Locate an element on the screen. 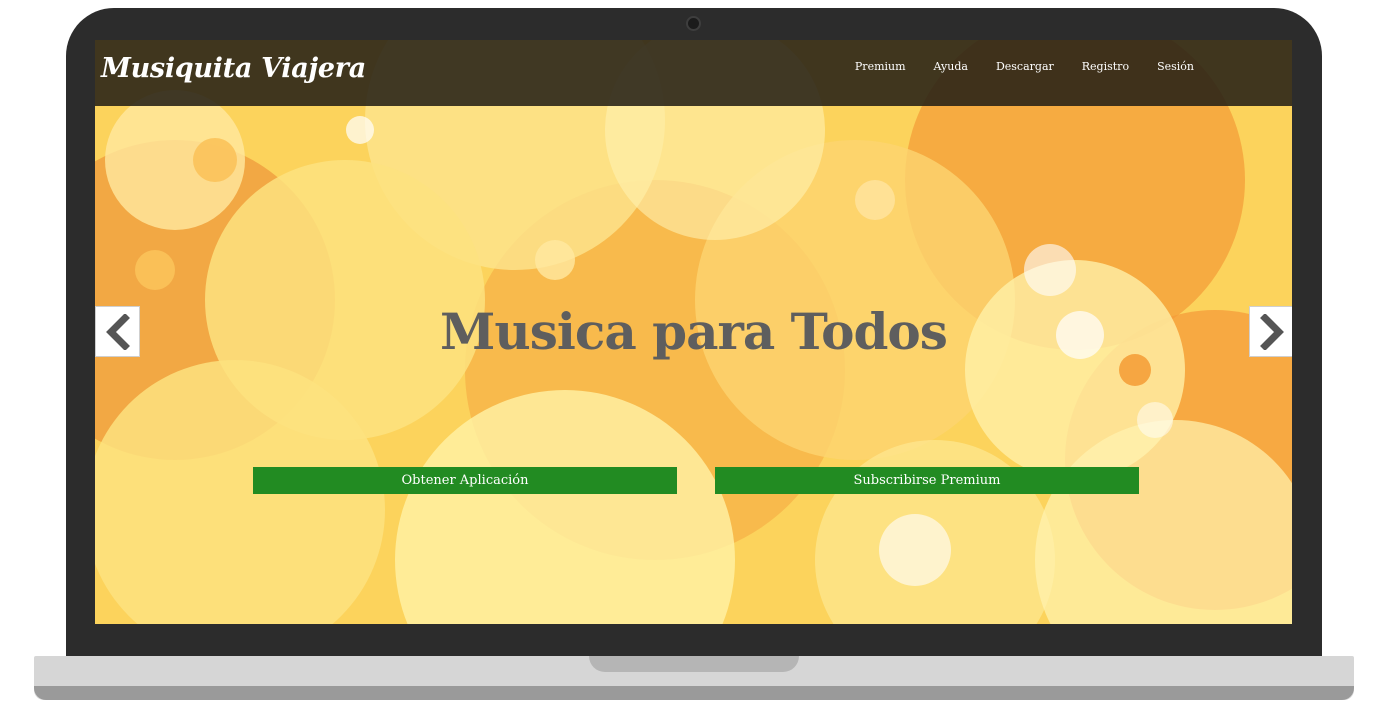 This screenshot has width=1387, height=728. carousel-next-button is located at coordinates (1270, 331).